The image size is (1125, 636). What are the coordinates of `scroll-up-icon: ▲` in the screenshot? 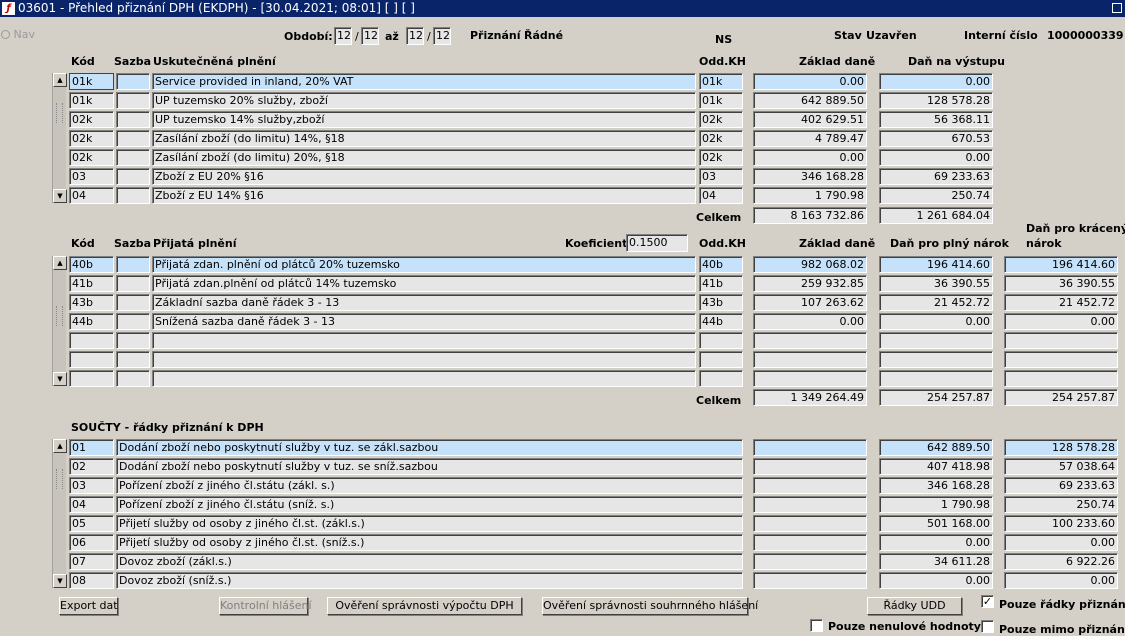 It's located at (60, 446).